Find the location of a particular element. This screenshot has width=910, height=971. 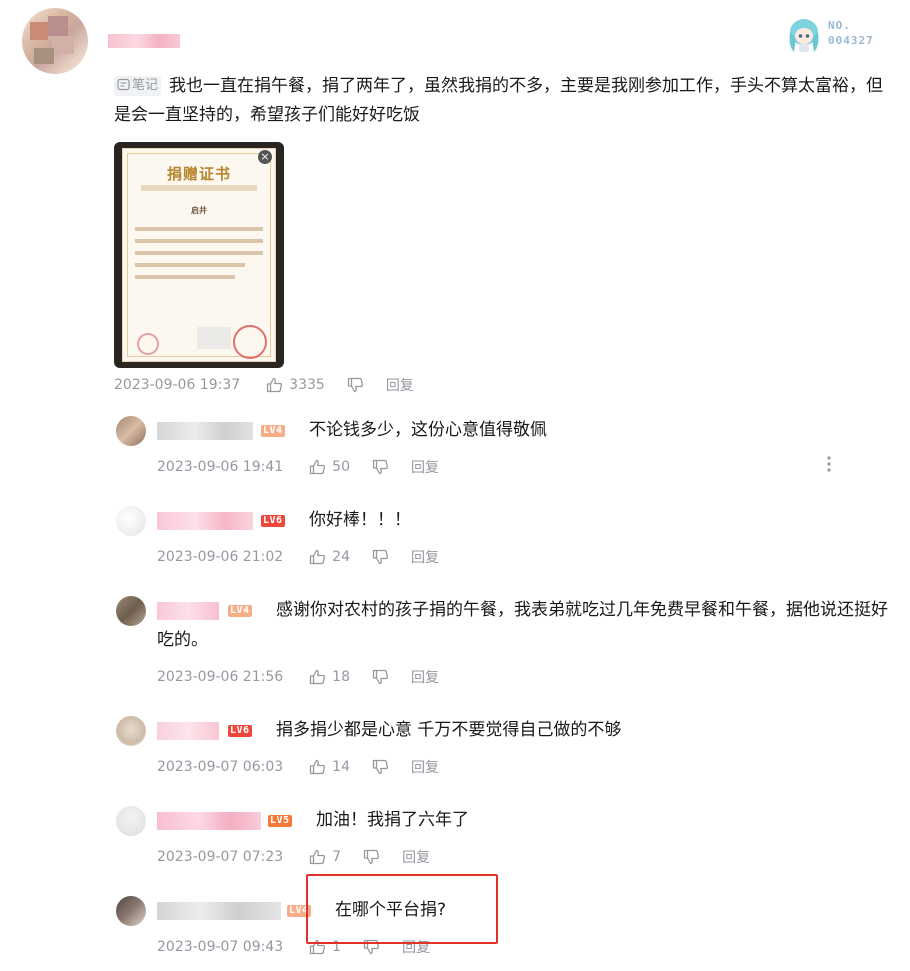

close-icon: × is located at coordinates (265, 157).